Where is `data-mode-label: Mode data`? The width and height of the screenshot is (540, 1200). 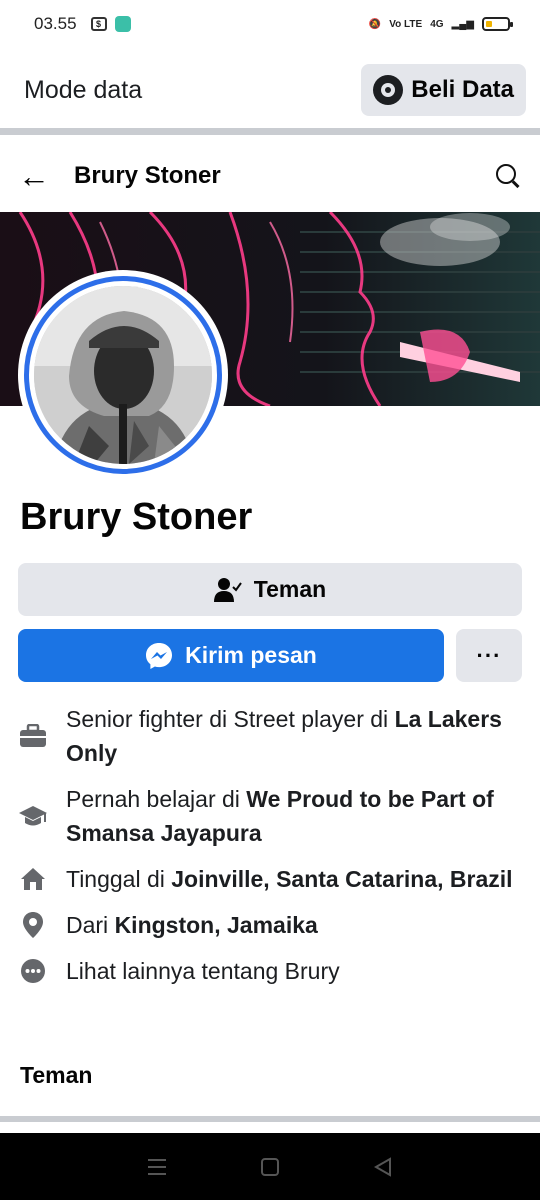
data-mode-label: Mode data is located at coordinates (83, 89).